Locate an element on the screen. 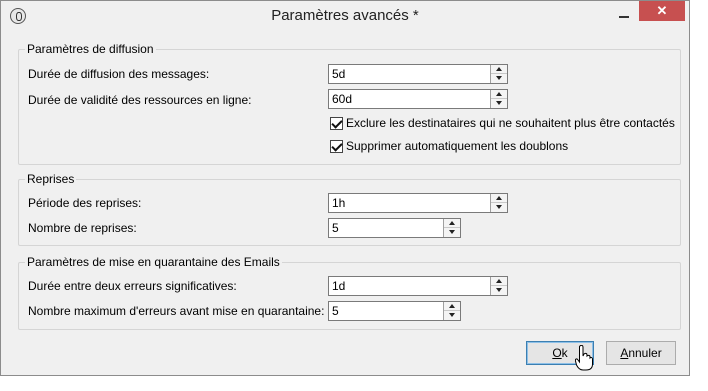  retry-period-input is located at coordinates (418, 203).